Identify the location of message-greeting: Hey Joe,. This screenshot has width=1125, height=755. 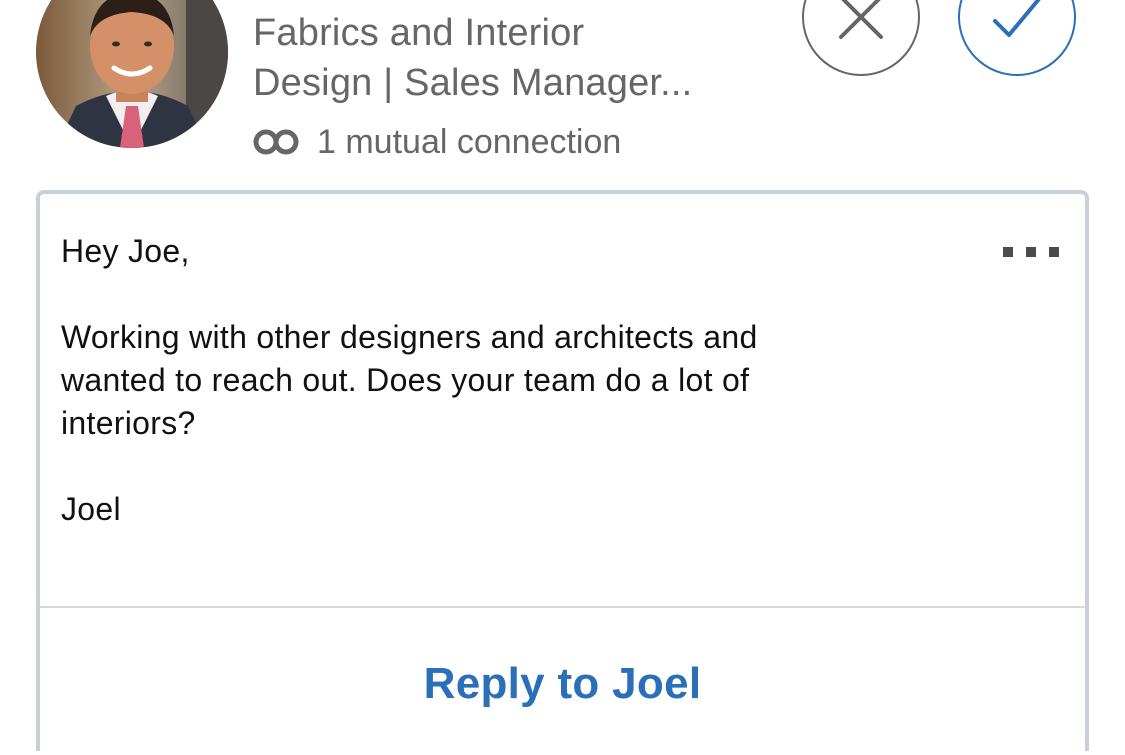
(125, 251).